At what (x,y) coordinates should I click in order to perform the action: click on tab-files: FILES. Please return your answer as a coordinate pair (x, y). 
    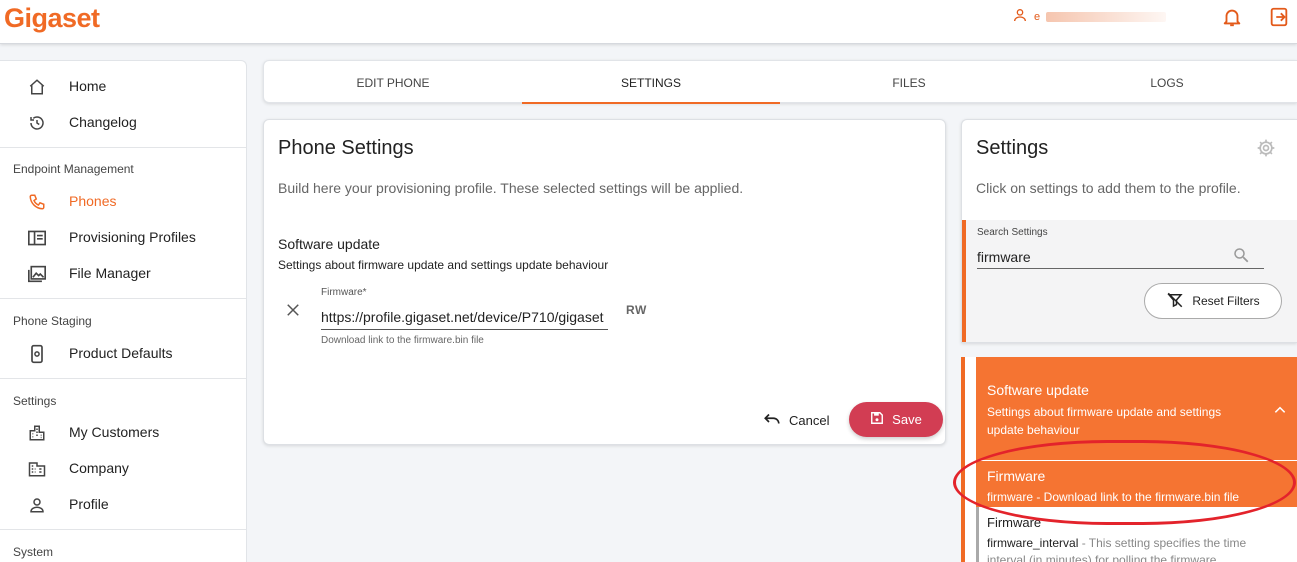
    Looking at the image, I should click on (909, 82).